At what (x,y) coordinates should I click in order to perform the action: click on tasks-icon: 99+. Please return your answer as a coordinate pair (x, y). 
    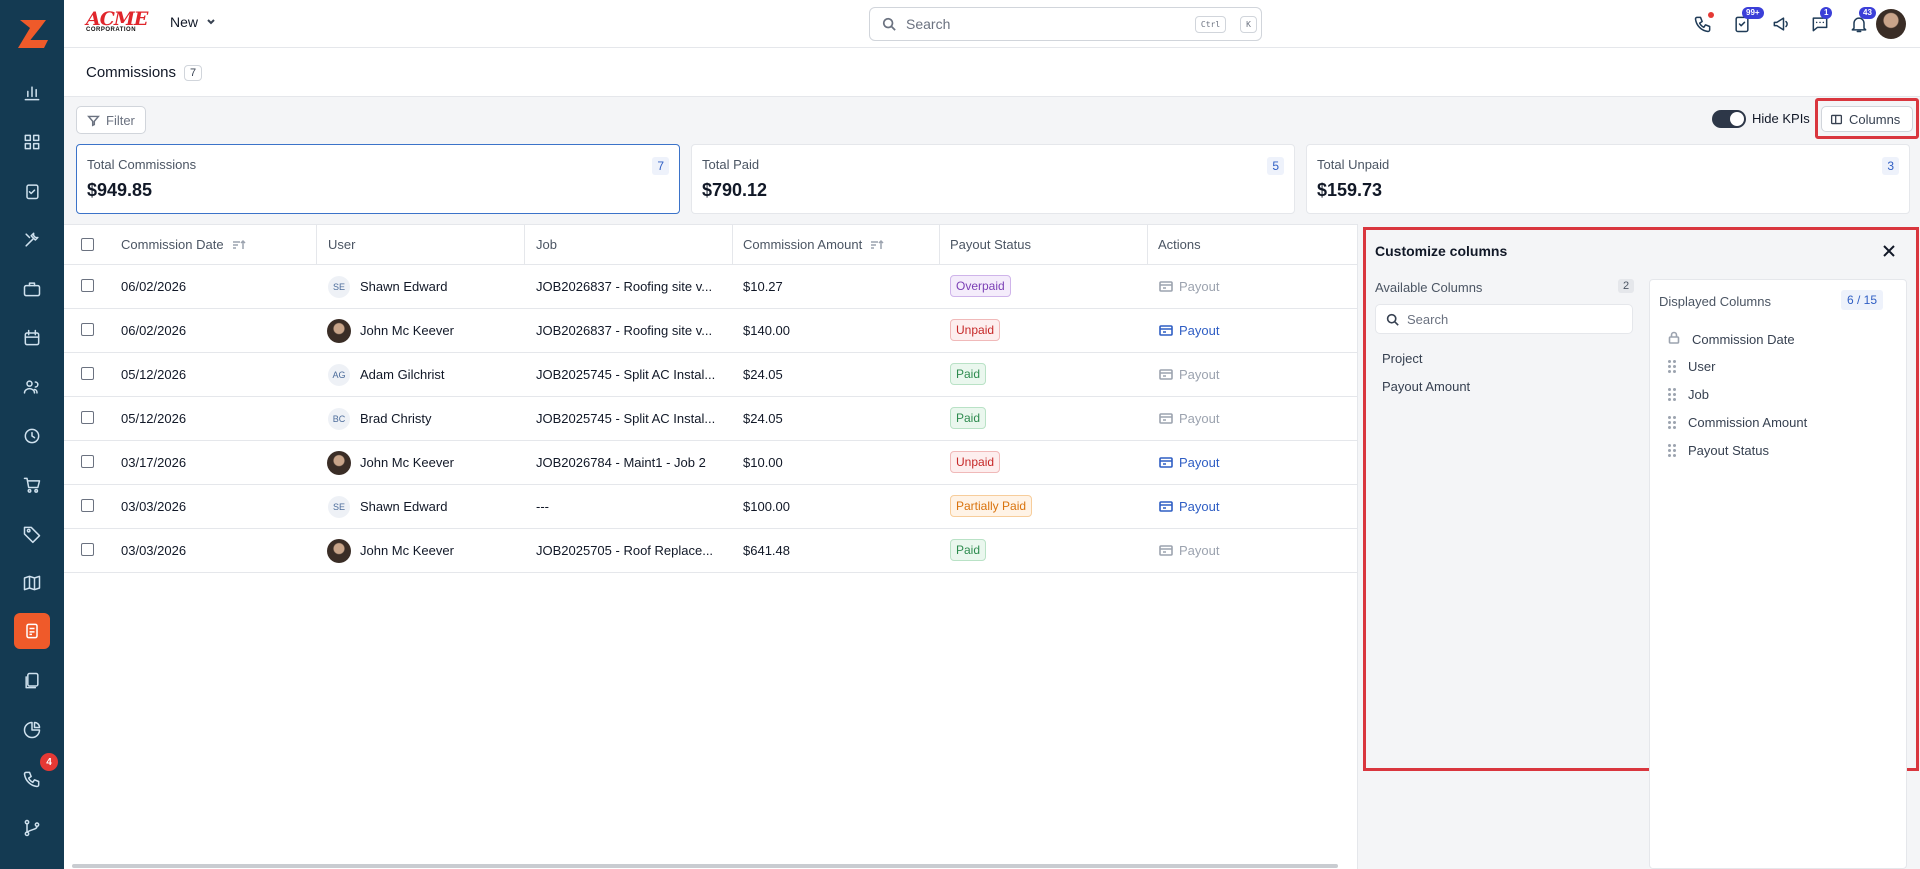
    Looking at the image, I should click on (1747, 21).